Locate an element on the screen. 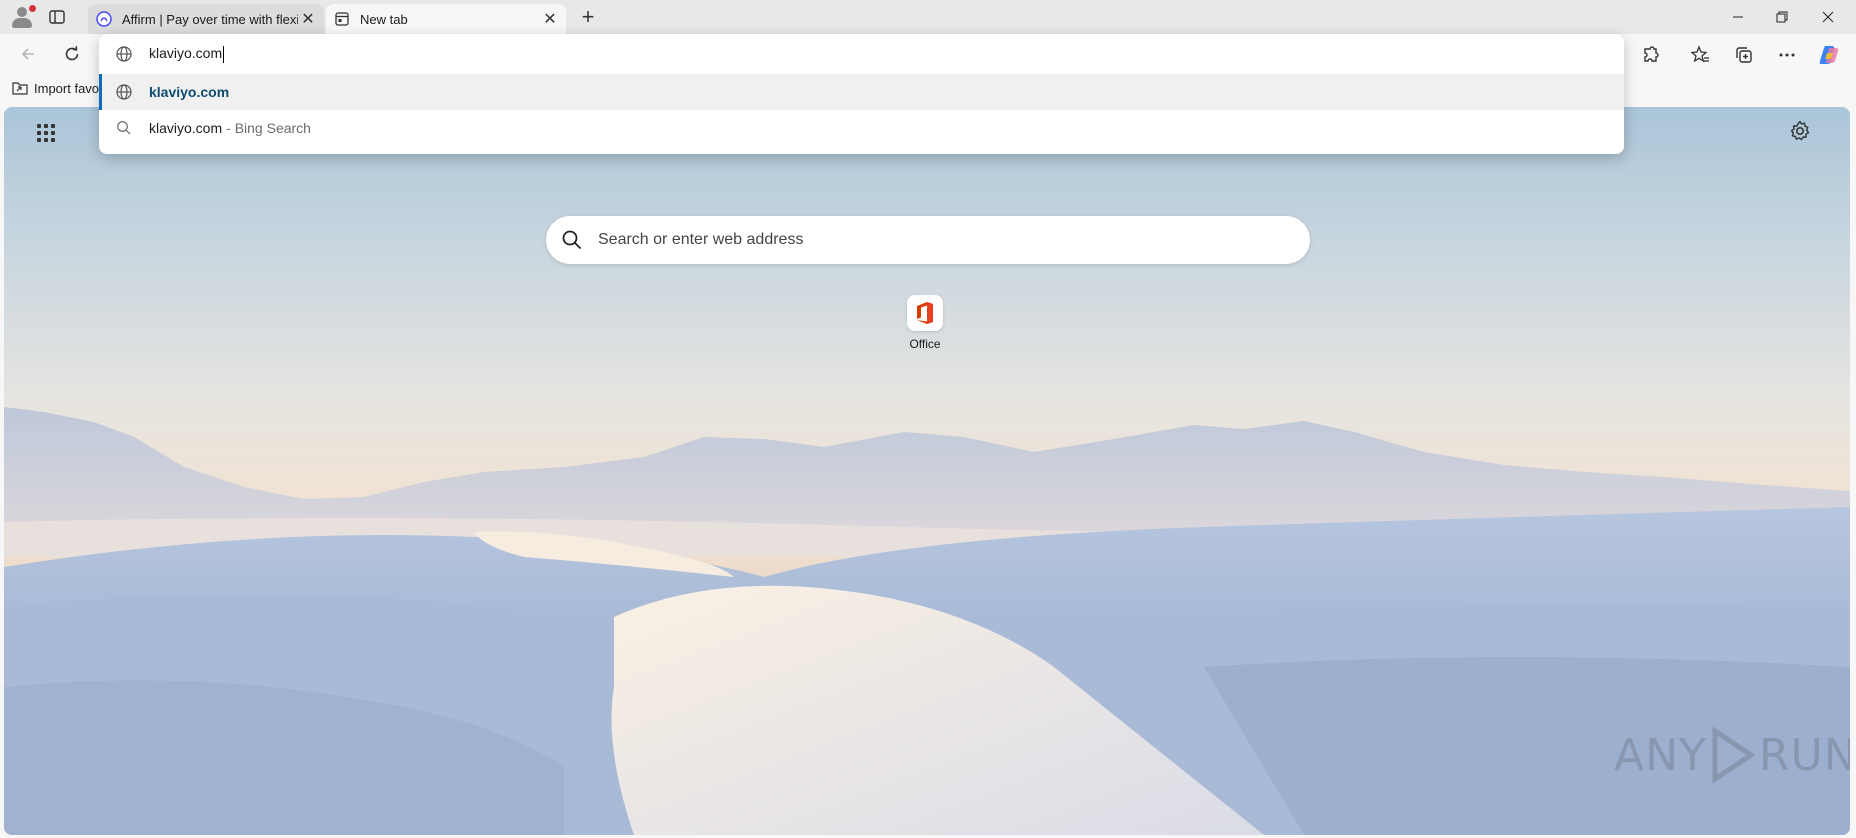 The height and width of the screenshot is (838, 1856). minimize-button is located at coordinates (1738, 17).